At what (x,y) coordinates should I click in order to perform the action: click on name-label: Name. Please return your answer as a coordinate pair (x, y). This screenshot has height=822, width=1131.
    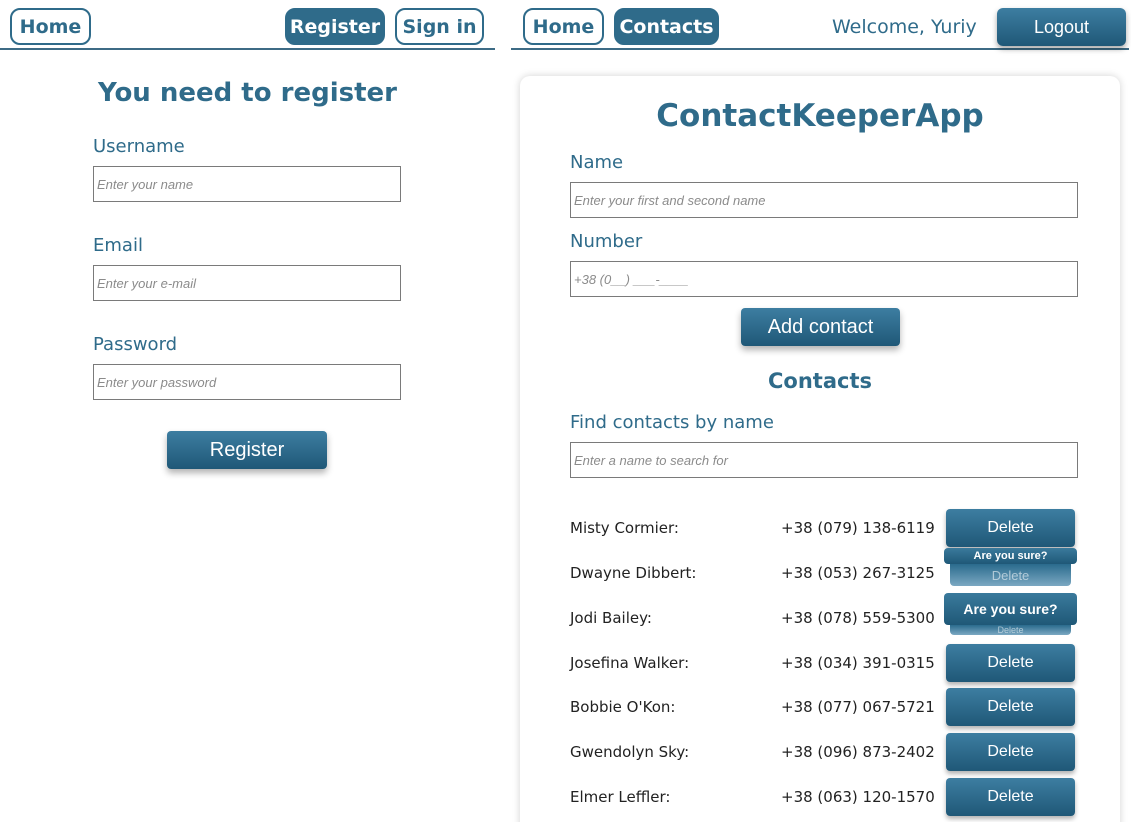
    Looking at the image, I should click on (597, 162).